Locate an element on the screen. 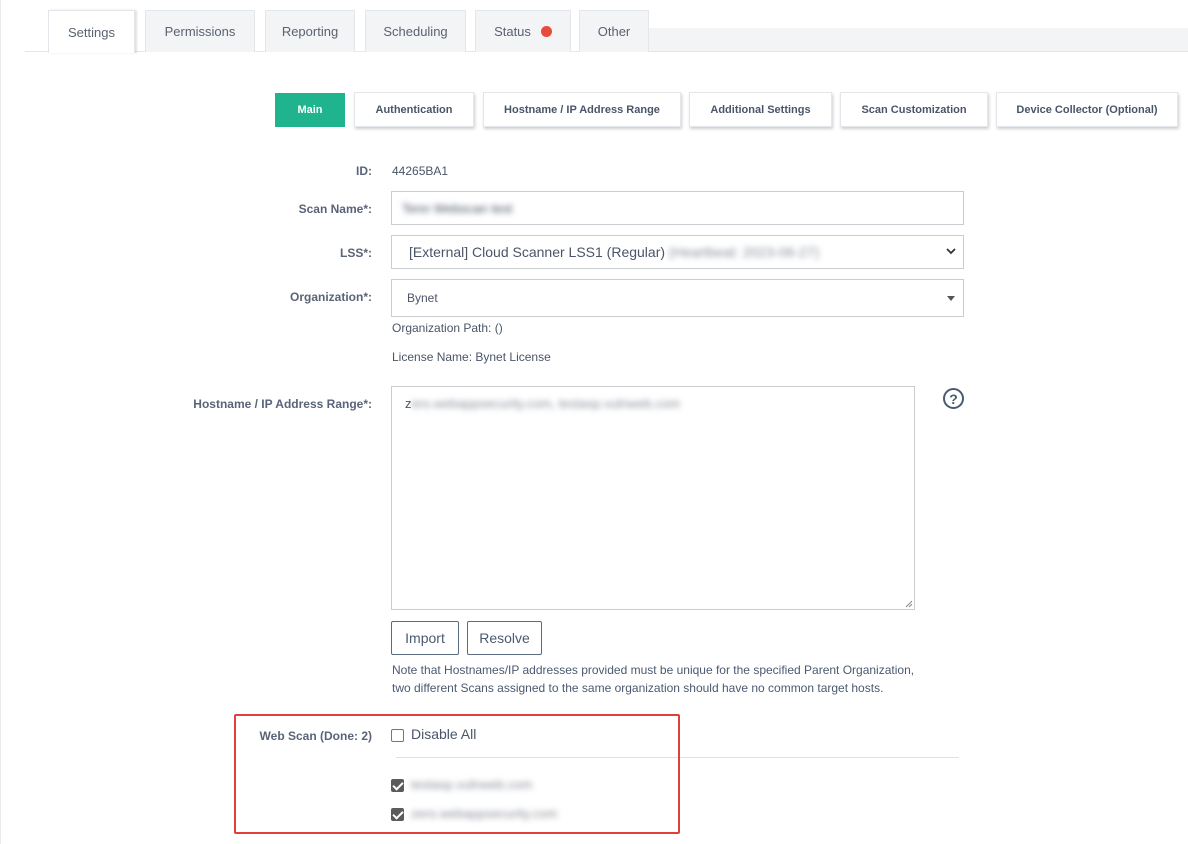 This screenshot has height=844, width=1188. tab-settings: Settings is located at coordinates (91, 31).